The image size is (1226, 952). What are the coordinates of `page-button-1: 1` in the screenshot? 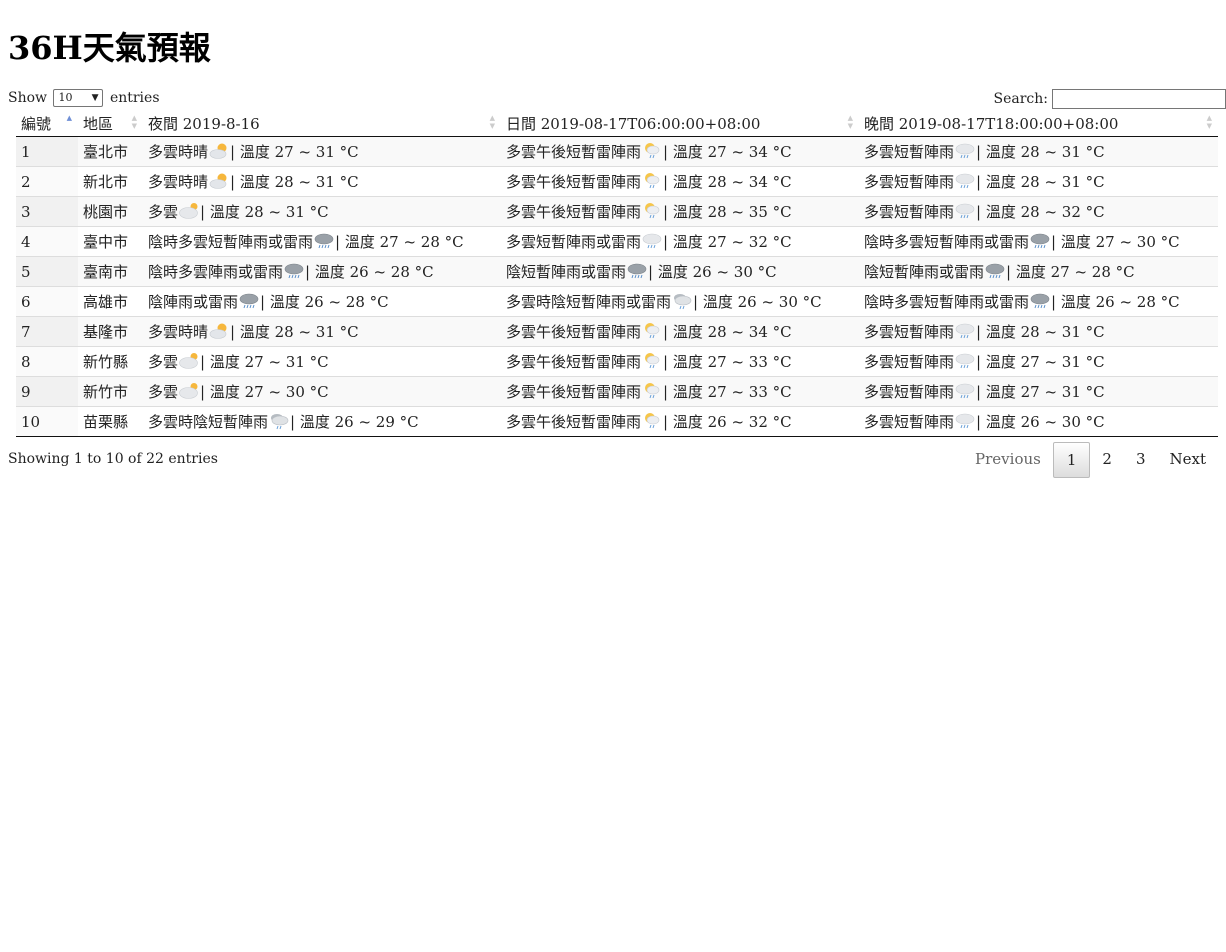 It's located at (1071, 460).